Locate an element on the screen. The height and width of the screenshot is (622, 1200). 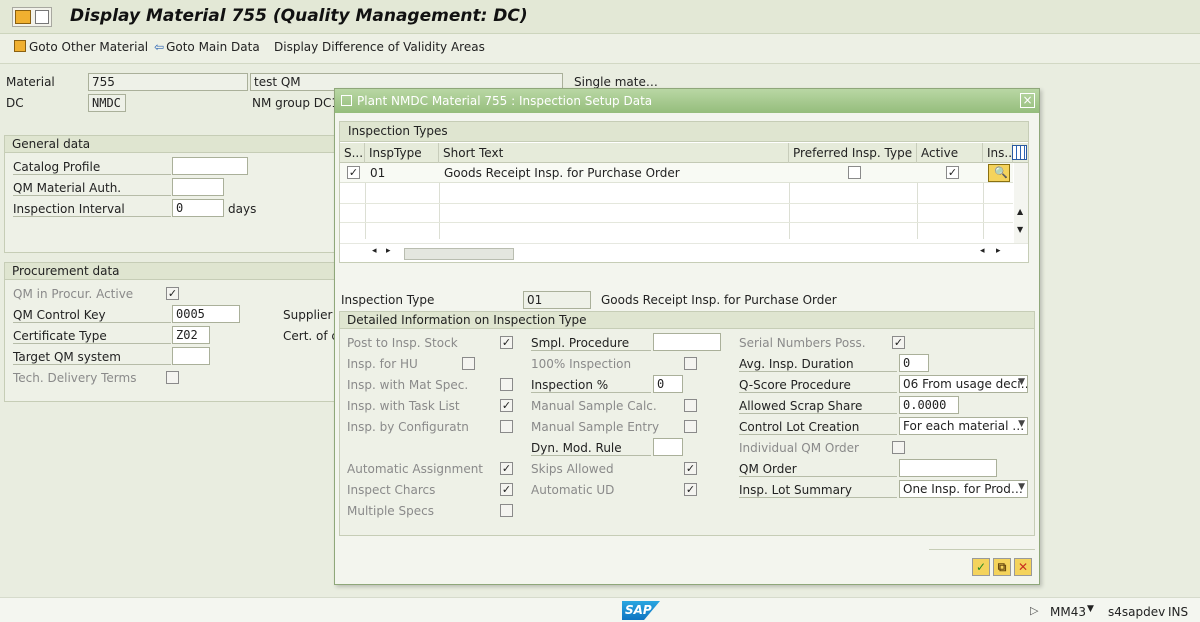
dc-description-text: NM group DC1 is located at coordinates (296, 103).